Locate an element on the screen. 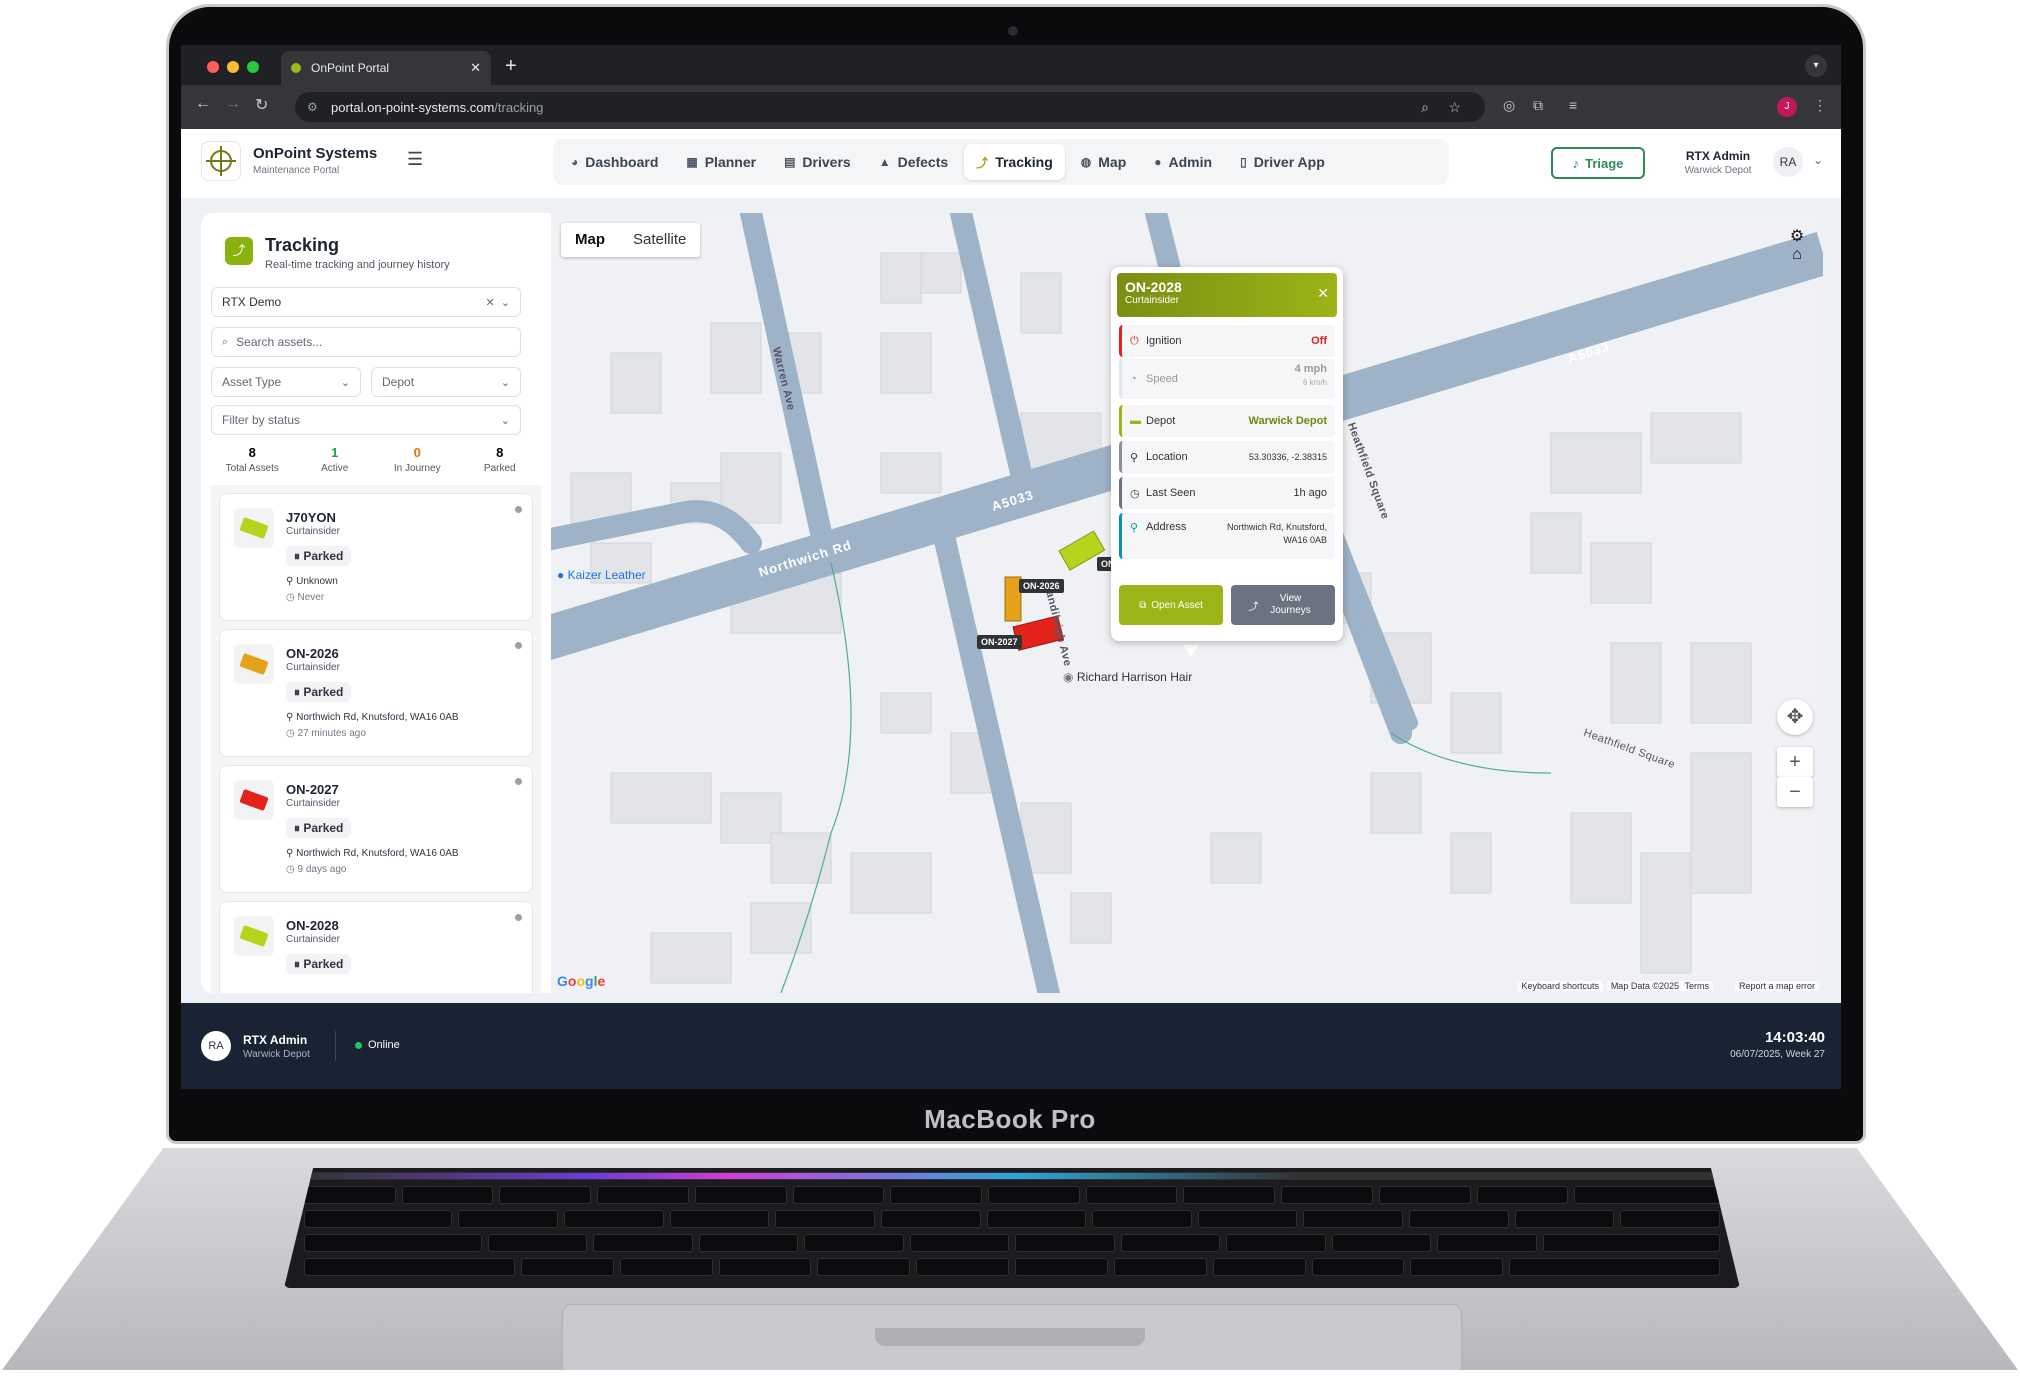 Image resolution: width=2020 pixels, height=1378 pixels. tab-search-icon: ▾ is located at coordinates (1816, 66).